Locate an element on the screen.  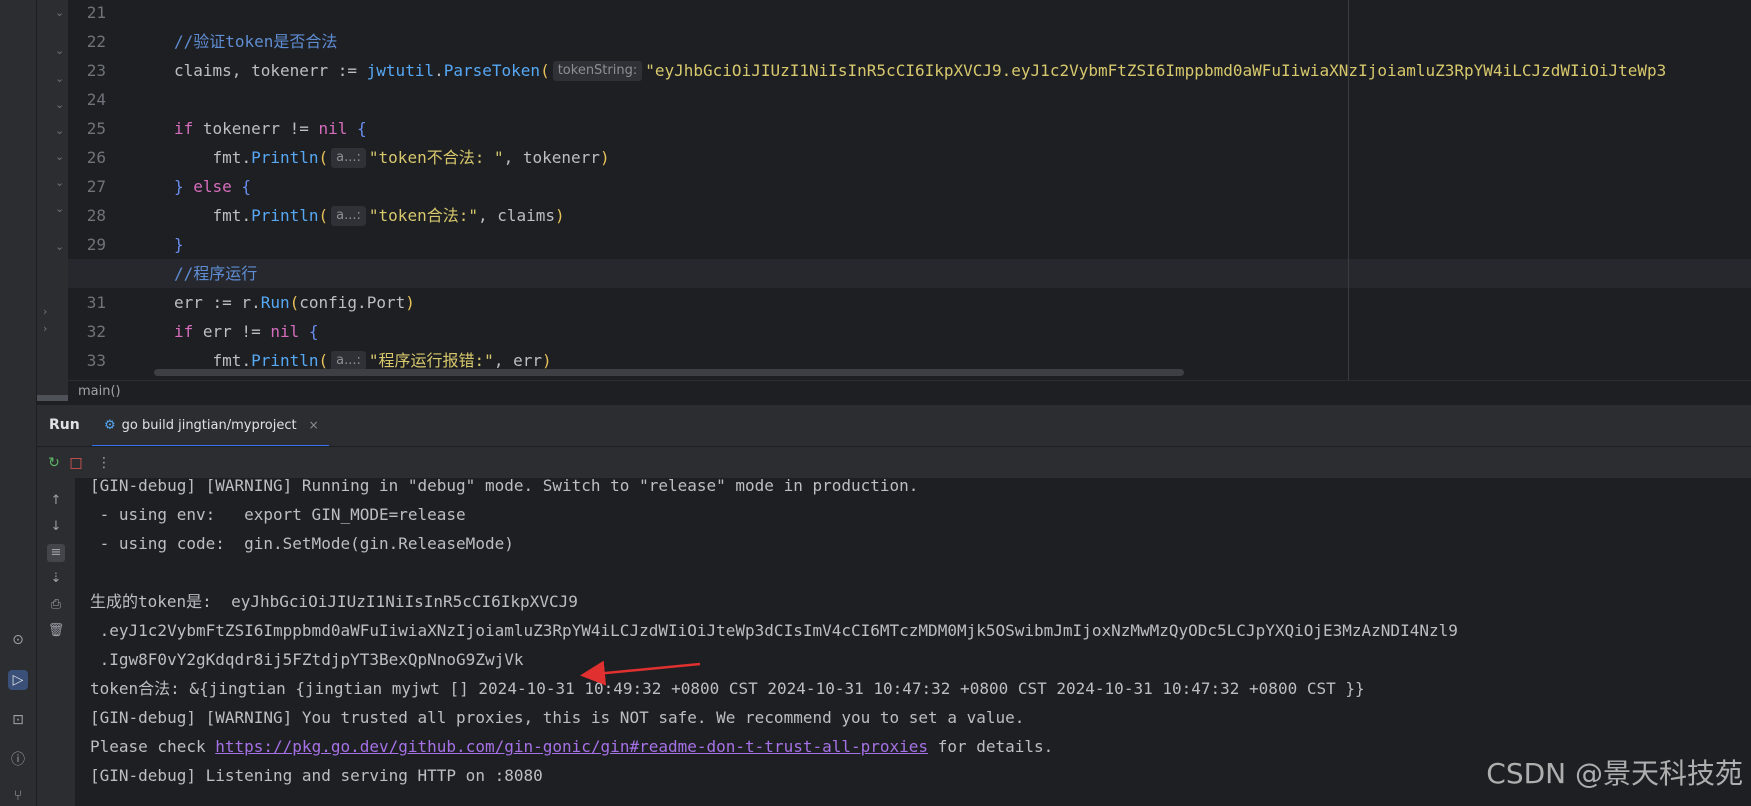
code-token: Port is located at coordinates (386, 302).